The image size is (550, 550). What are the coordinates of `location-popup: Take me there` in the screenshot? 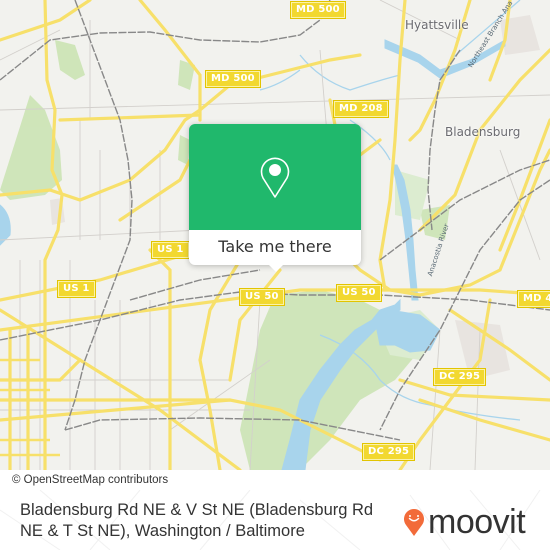 It's located at (275, 198).